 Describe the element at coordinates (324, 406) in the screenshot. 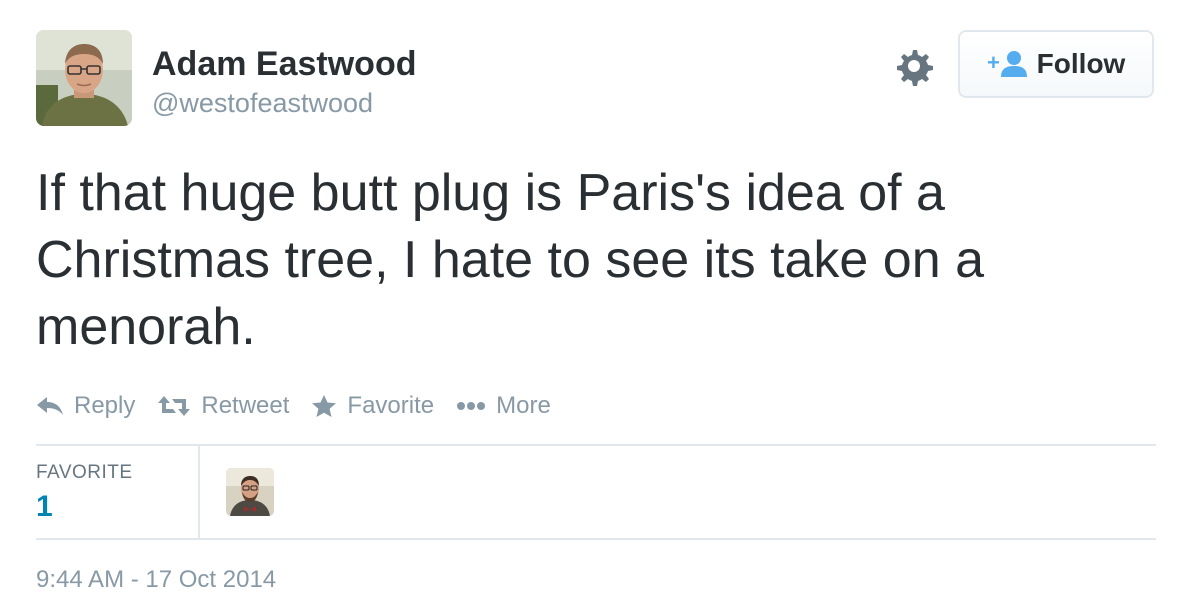

I see `star-icon` at that location.